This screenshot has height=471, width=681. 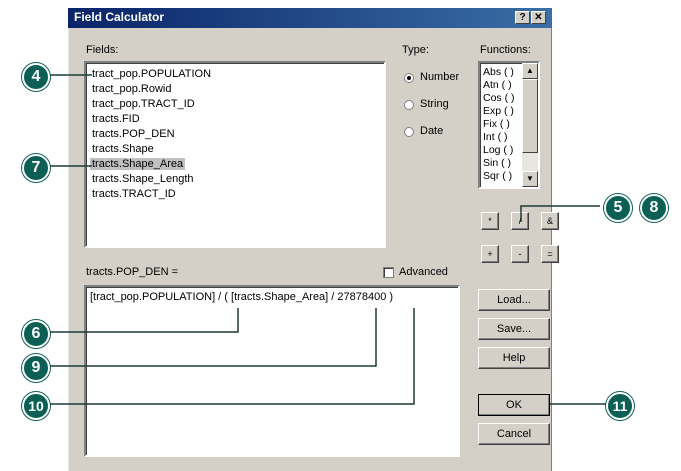 What do you see at coordinates (36, 406) in the screenshot?
I see `callout-10: 10` at bounding box center [36, 406].